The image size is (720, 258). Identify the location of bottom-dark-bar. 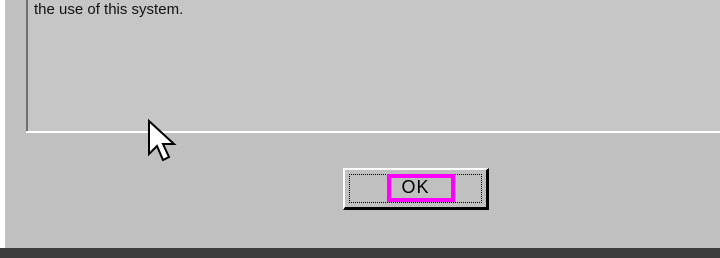
(360, 253).